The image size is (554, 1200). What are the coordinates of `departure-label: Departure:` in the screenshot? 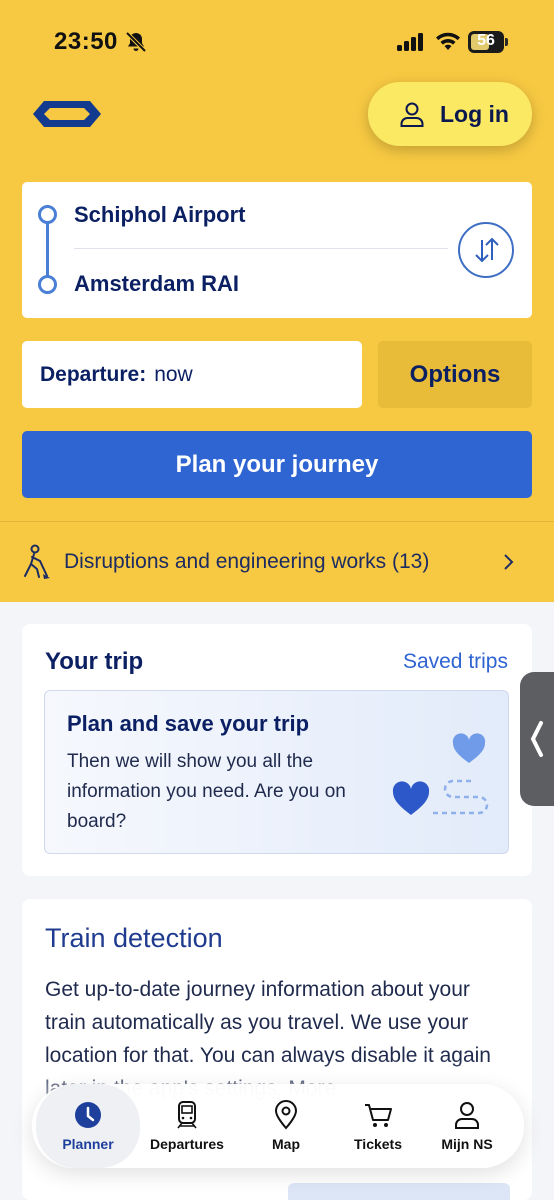 It's located at (93, 374).